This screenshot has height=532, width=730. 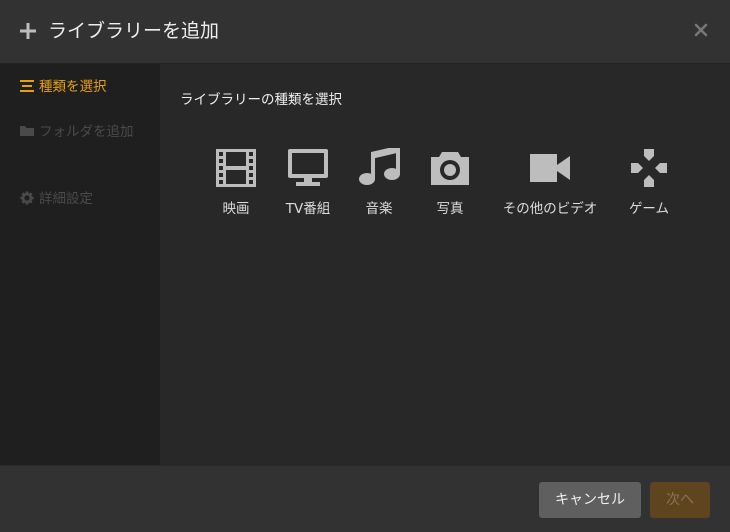 I want to click on type-label: その他のビデオ, so click(x=550, y=209).